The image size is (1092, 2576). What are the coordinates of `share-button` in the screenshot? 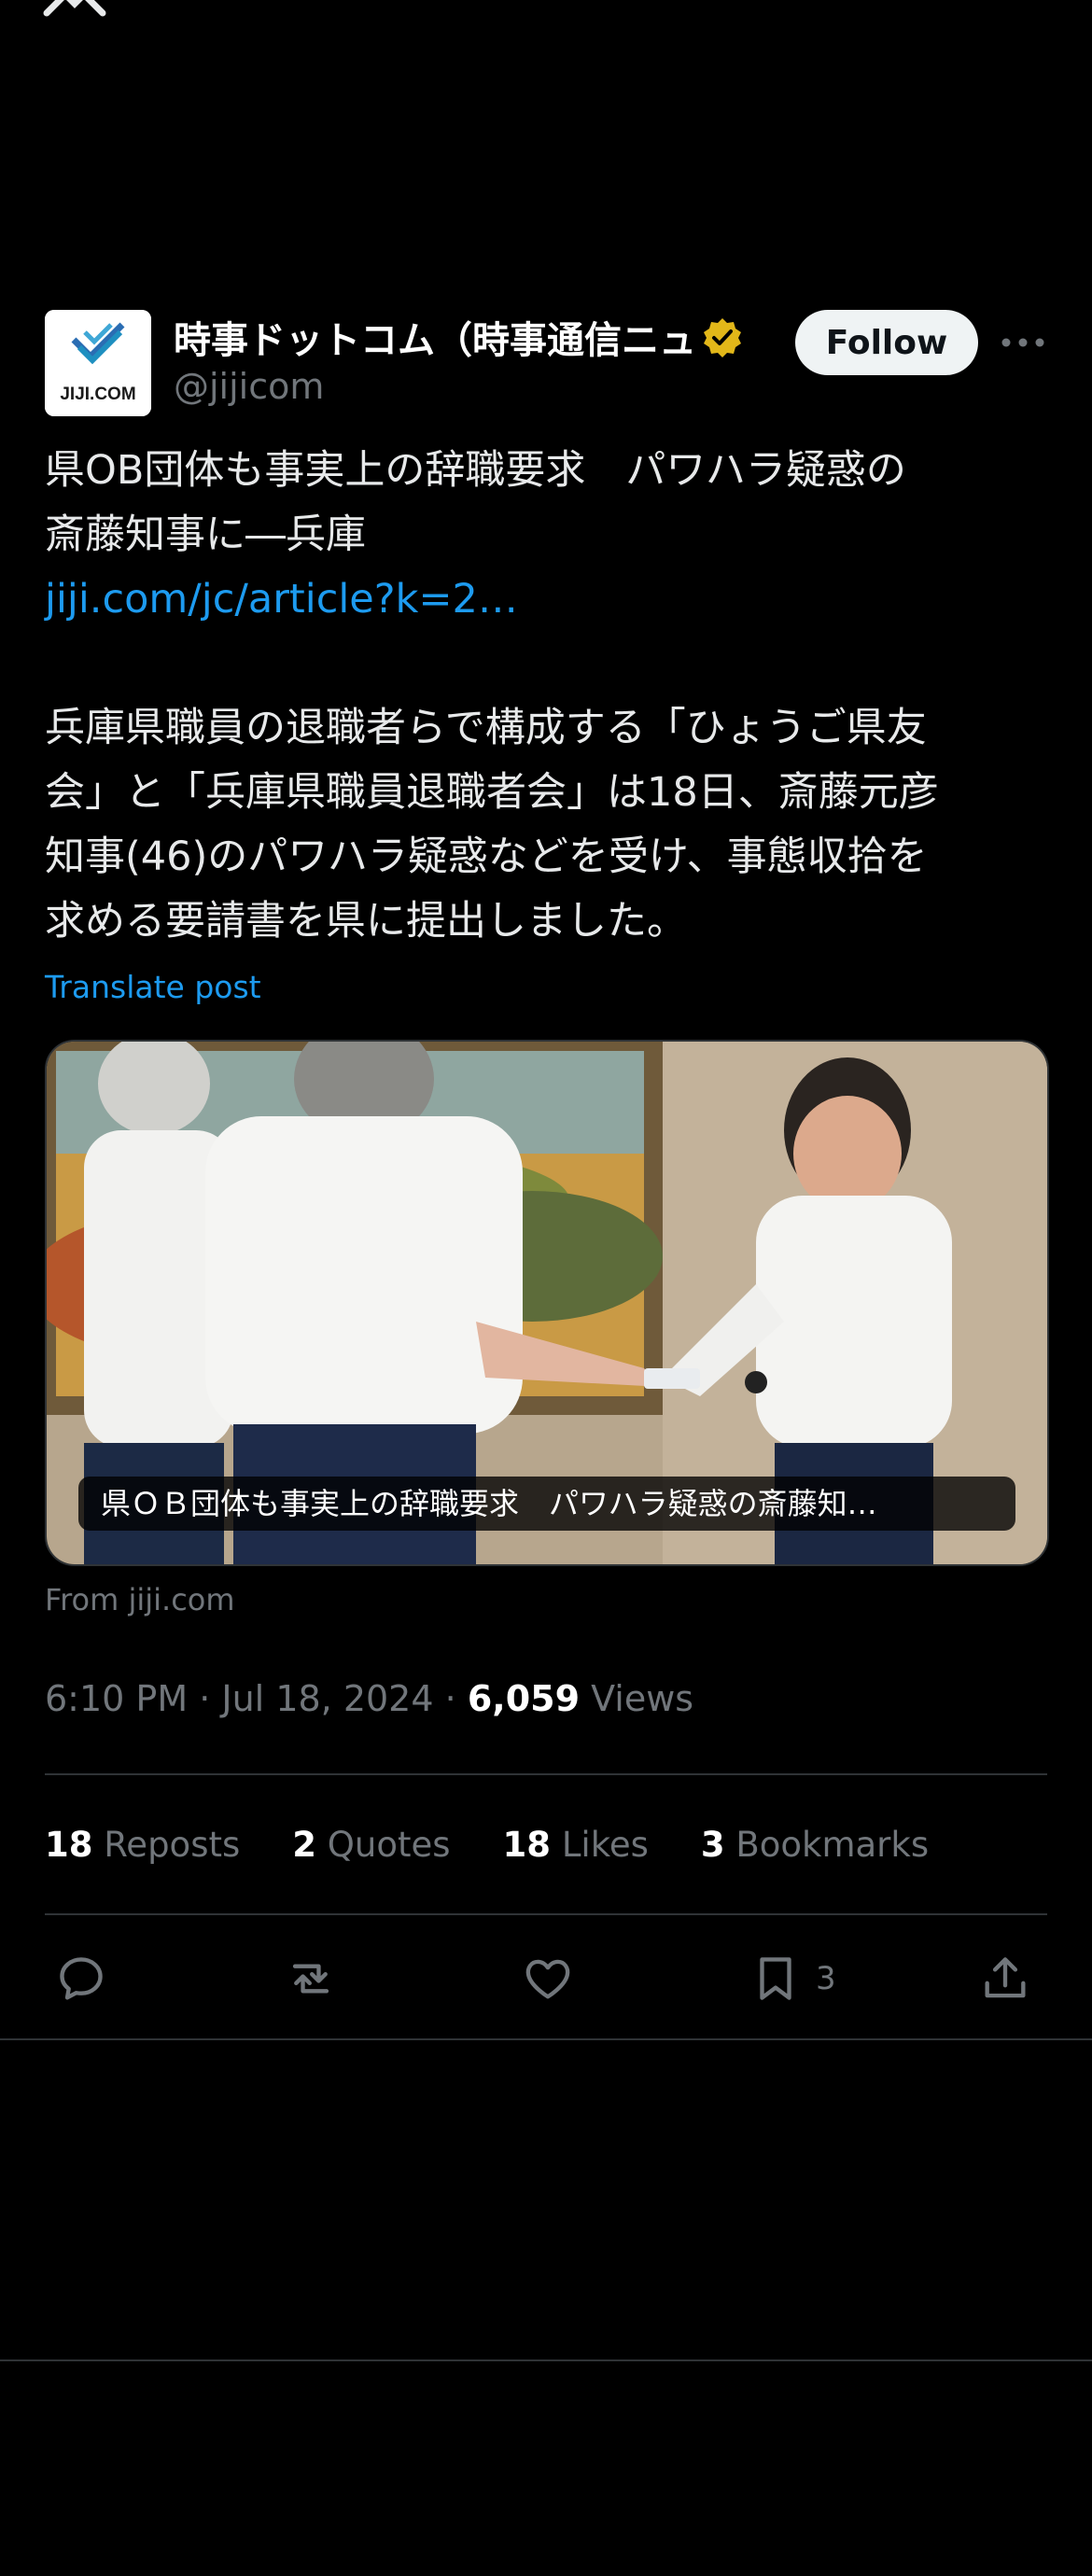 It's located at (1005, 1978).